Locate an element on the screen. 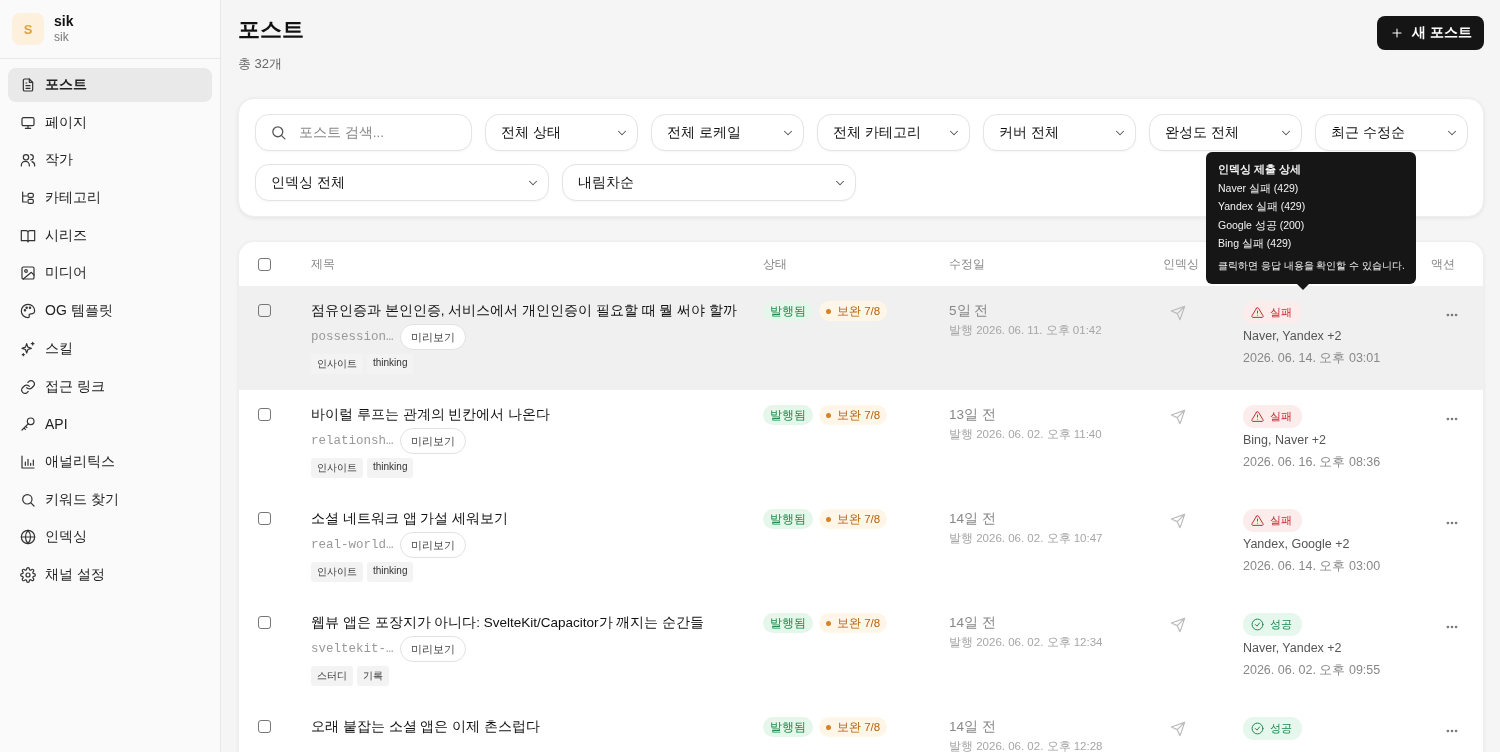  sidebar-item: 인덱싱 is located at coordinates (110, 537).